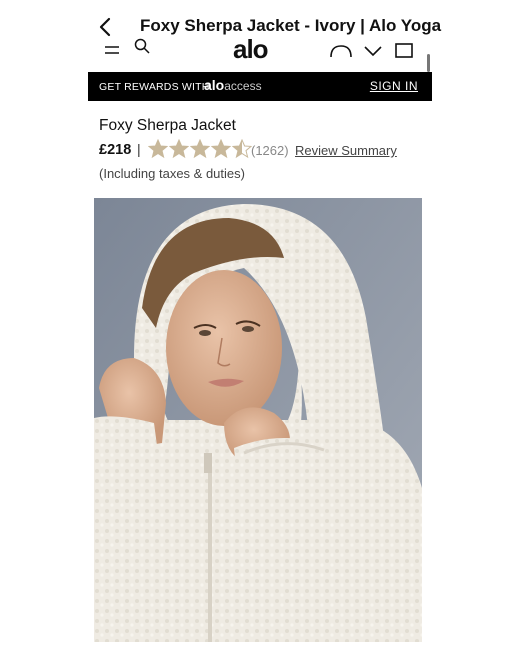 The height and width of the screenshot is (650, 520). I want to click on site-header: alo, so click(260, 49).